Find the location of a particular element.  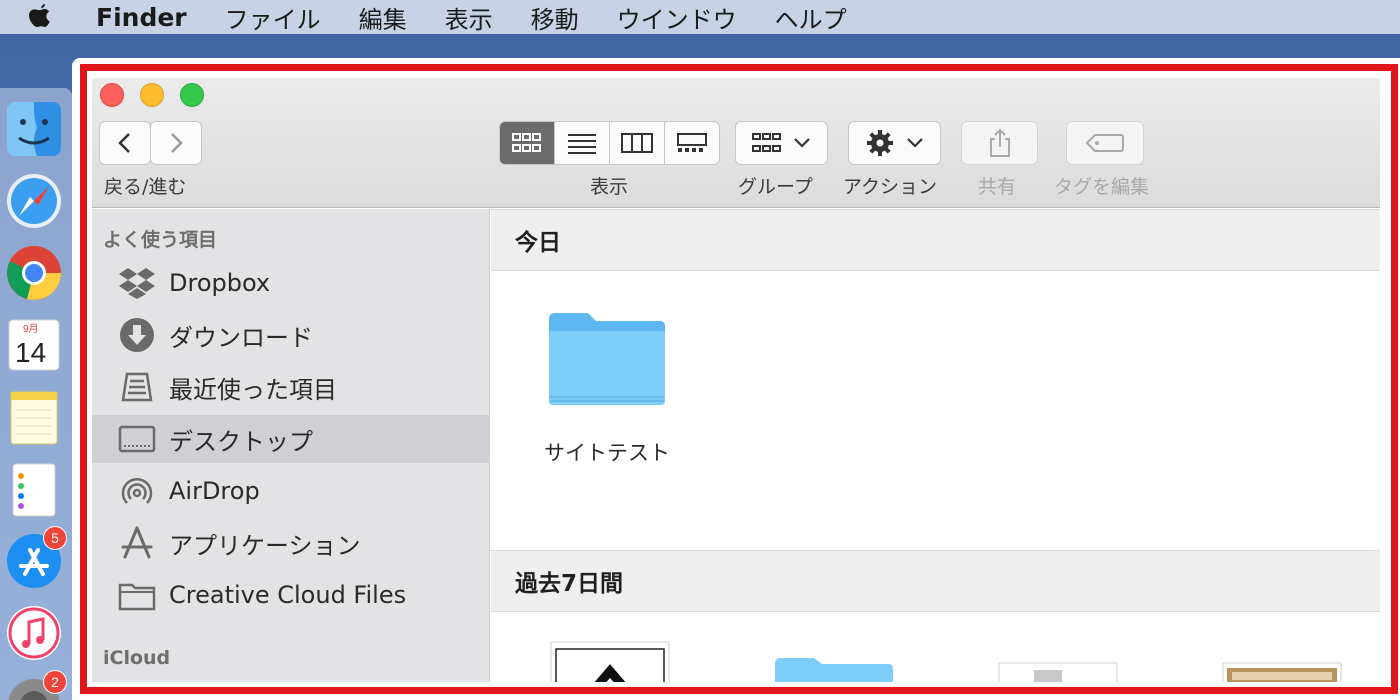

menu-window: ウインドウ is located at coordinates (677, 17).